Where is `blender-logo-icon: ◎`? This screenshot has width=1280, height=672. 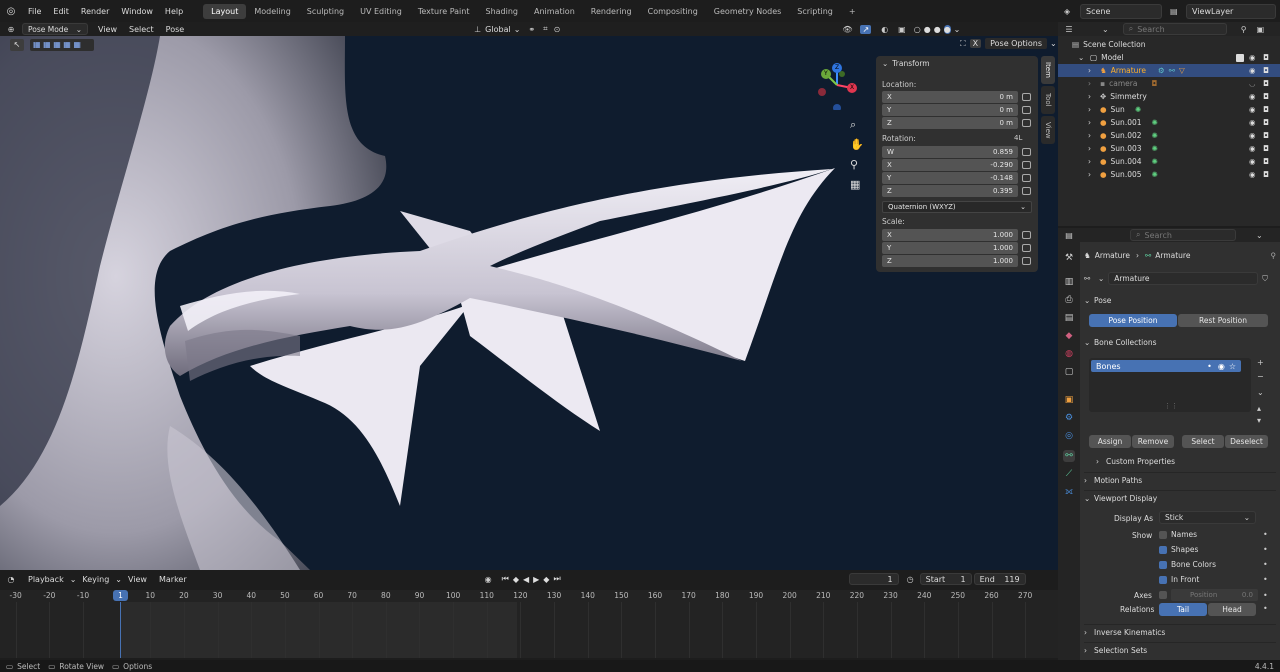 blender-logo-icon: ◎ is located at coordinates (11, 11).